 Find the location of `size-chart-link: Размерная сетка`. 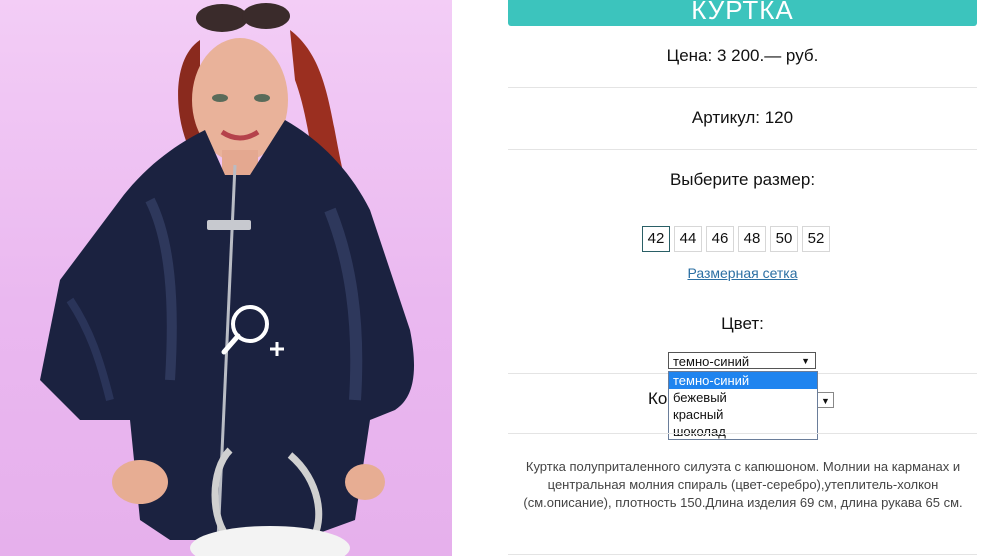

size-chart-link: Размерная сетка is located at coordinates (742, 273).